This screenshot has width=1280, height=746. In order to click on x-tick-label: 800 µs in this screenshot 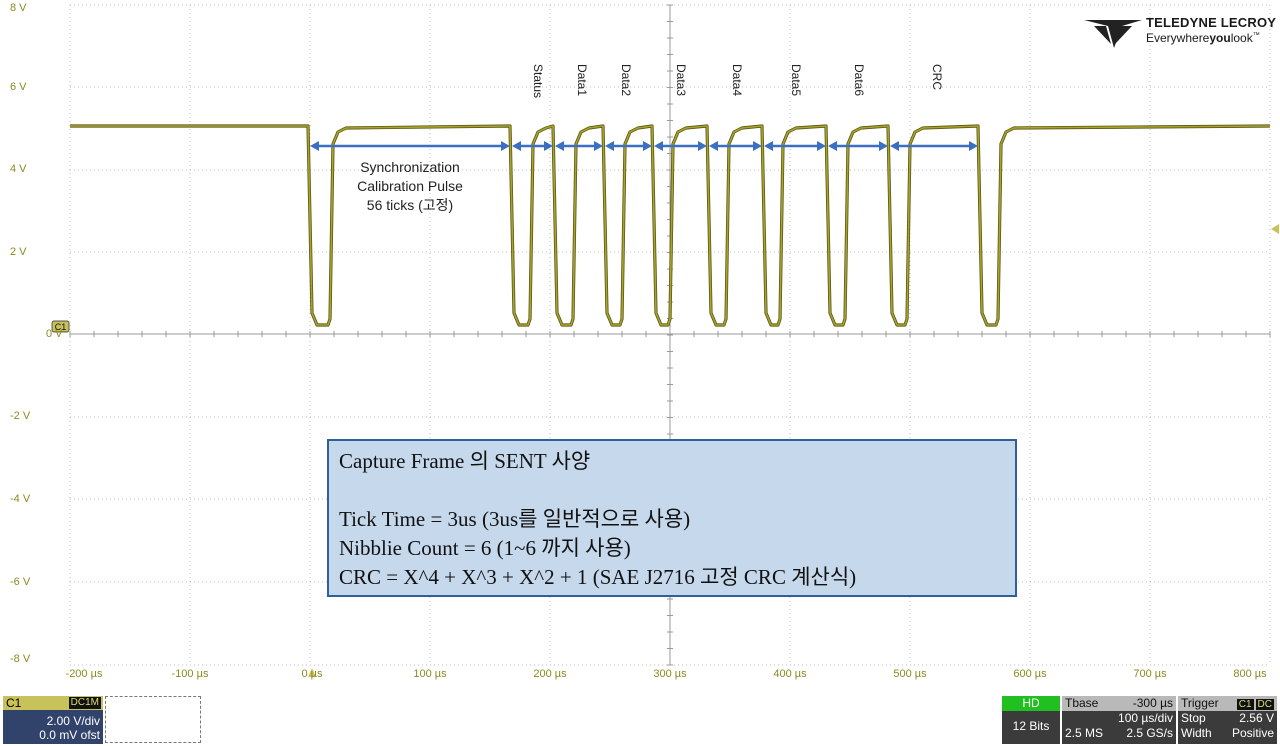, I will do `click(1250, 674)`.